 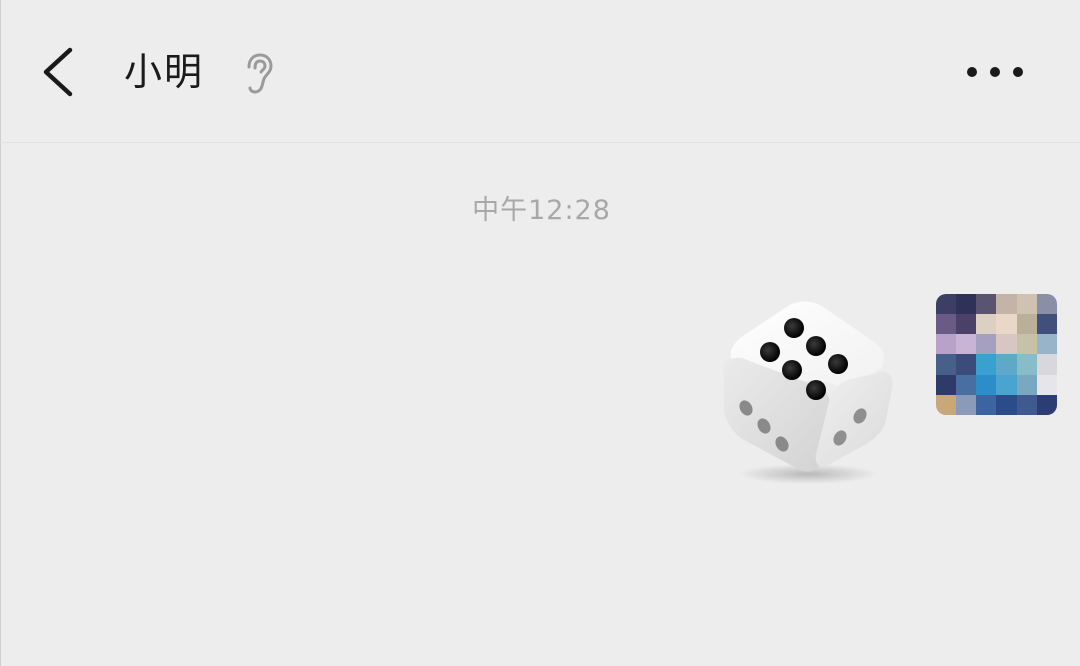 What do you see at coordinates (996, 354) in the screenshot?
I see `user-avatar` at bounding box center [996, 354].